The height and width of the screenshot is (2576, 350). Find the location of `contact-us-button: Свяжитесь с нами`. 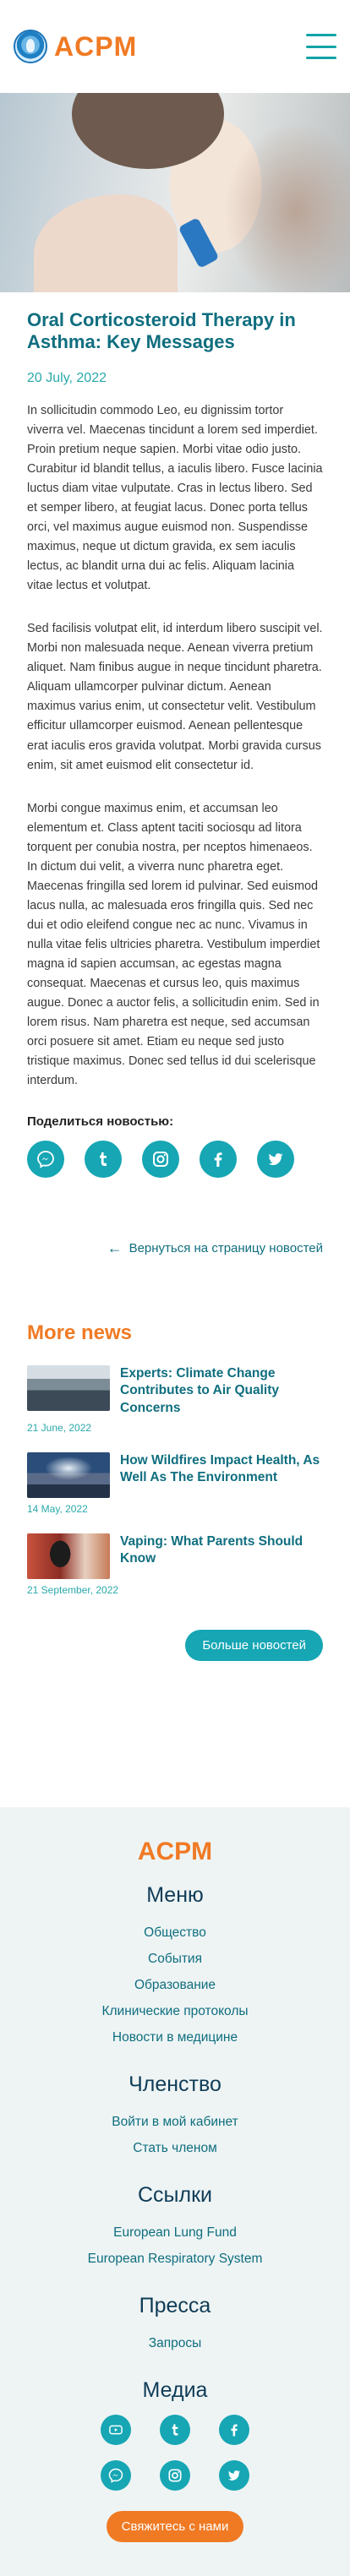

contact-us-button: Свяжитесь с нами is located at coordinates (175, 2526).